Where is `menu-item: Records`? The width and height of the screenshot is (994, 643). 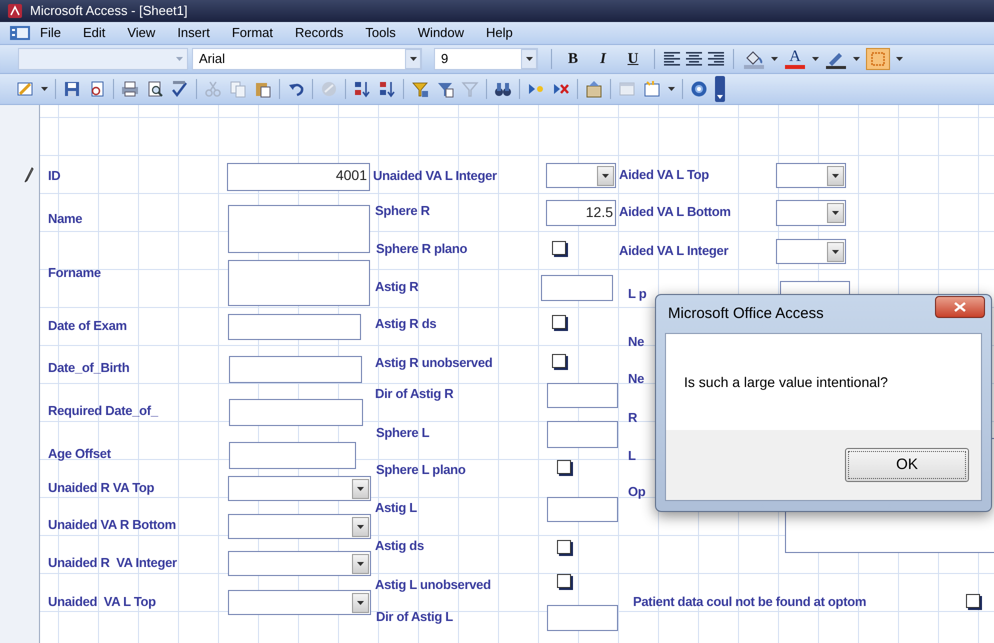
menu-item: Records is located at coordinates (319, 33).